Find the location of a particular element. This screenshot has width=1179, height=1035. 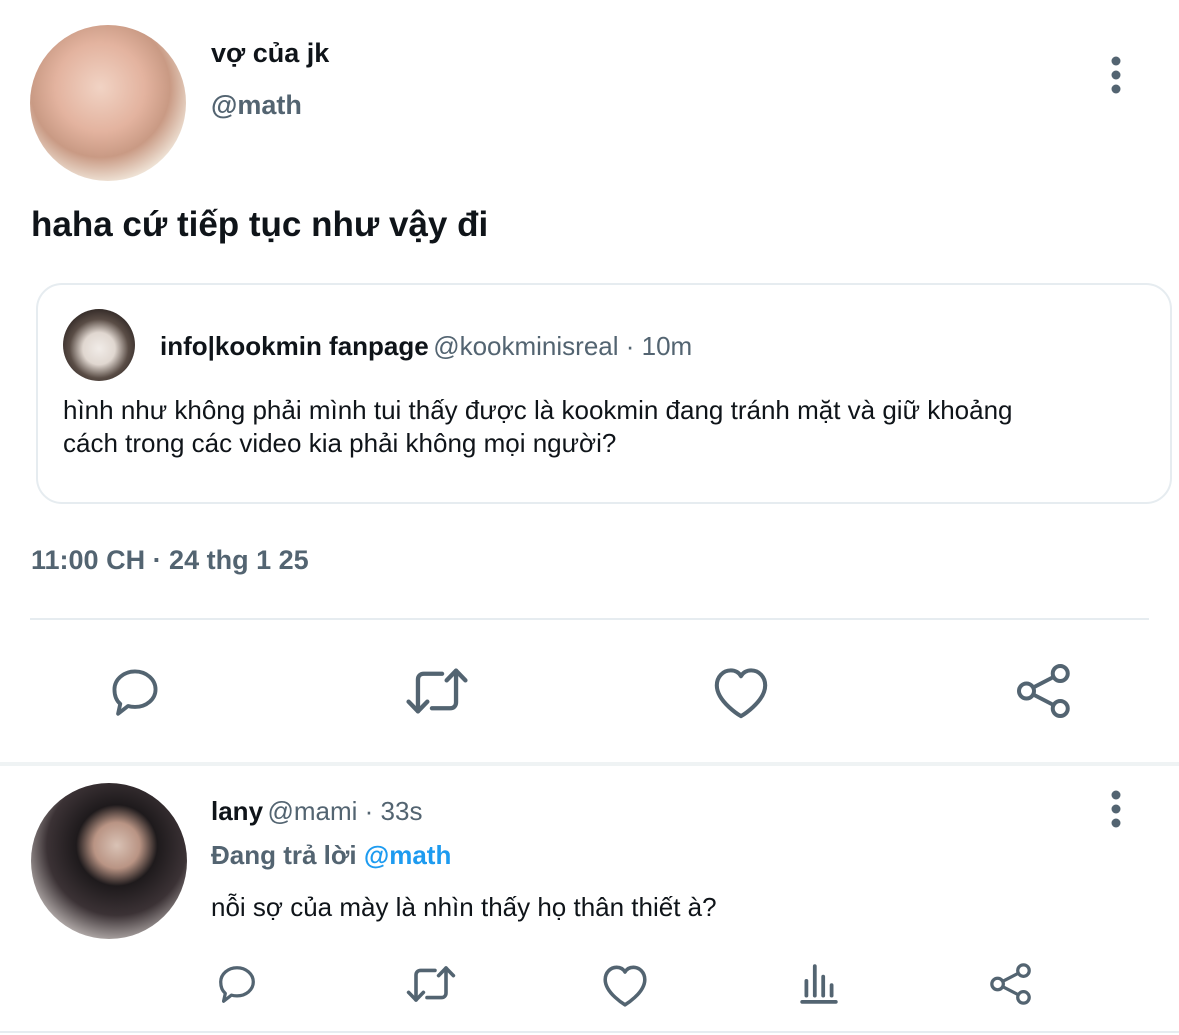

quoted-time: 10m is located at coordinates (667, 346).